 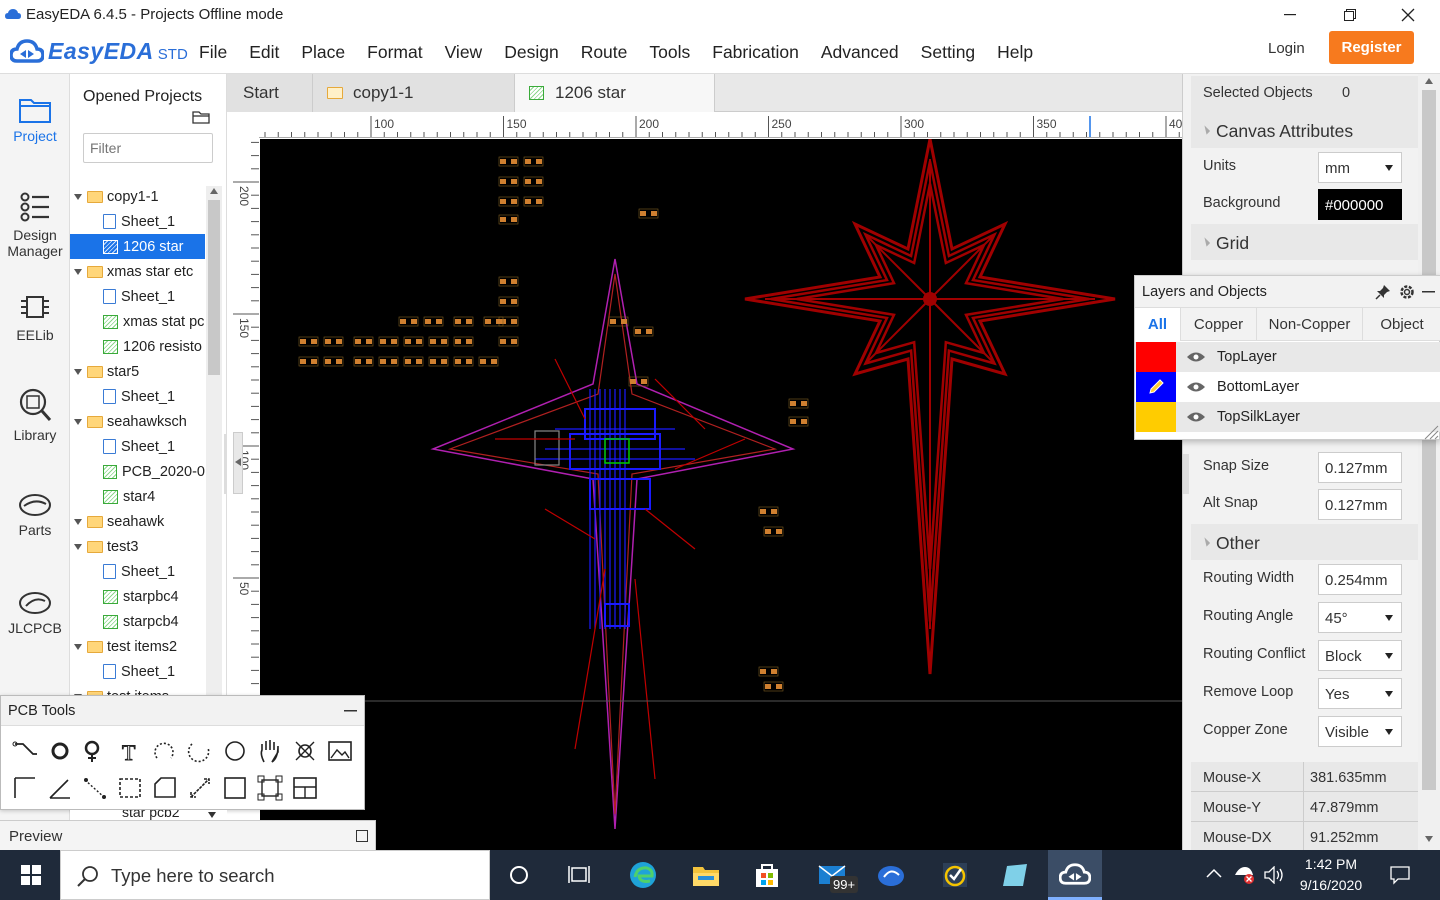 What do you see at coordinates (1290, 15) in the screenshot?
I see `minimize-button` at bounding box center [1290, 15].